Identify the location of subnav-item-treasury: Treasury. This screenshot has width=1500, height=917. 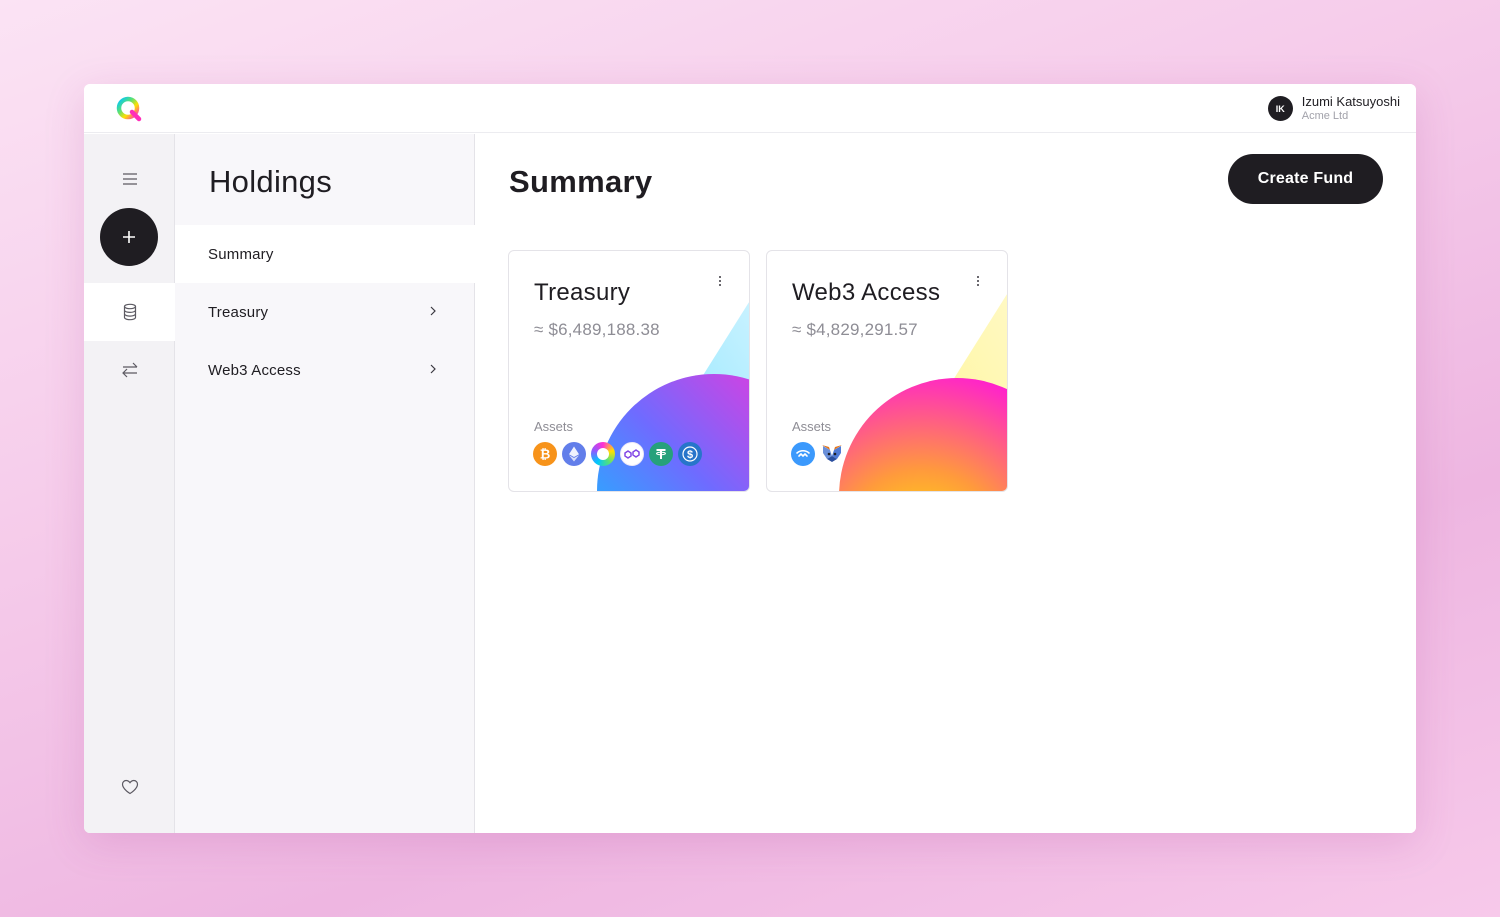
(325, 312).